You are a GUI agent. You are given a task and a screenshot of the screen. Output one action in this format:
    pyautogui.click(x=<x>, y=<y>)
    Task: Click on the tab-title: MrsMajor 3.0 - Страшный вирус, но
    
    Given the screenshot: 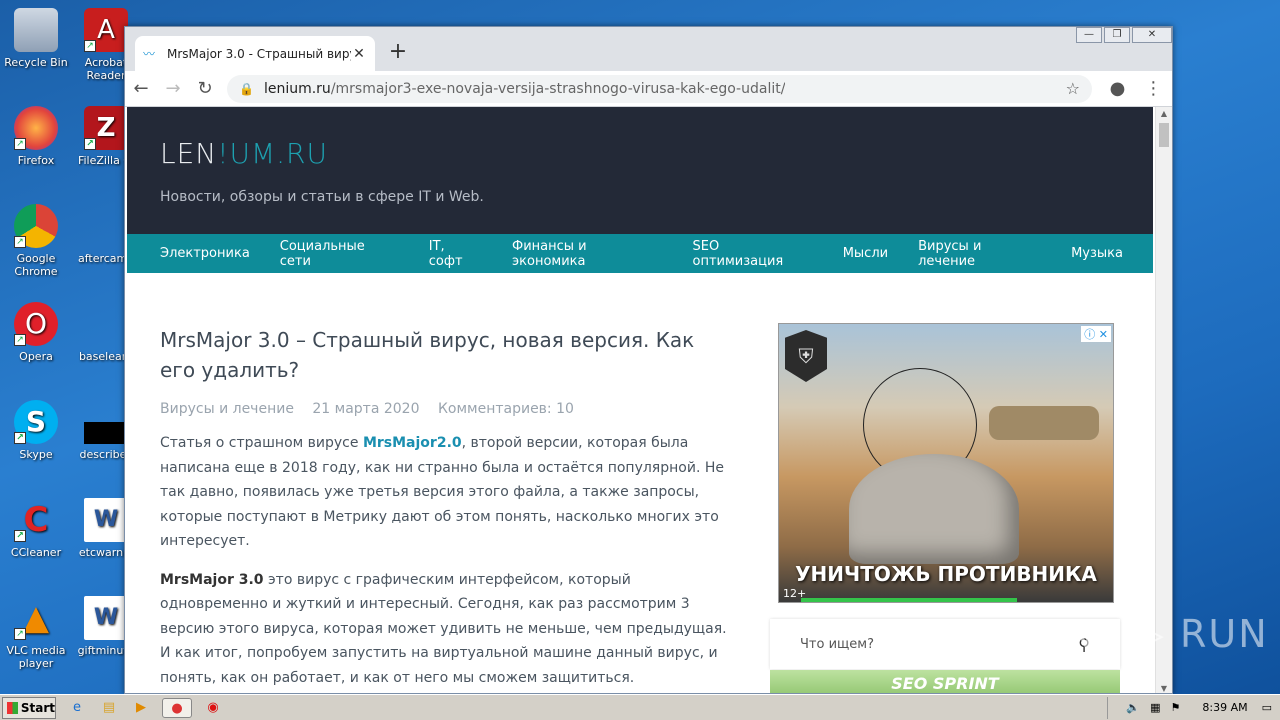 What is the action you would take?
    pyautogui.click(x=259, y=53)
    